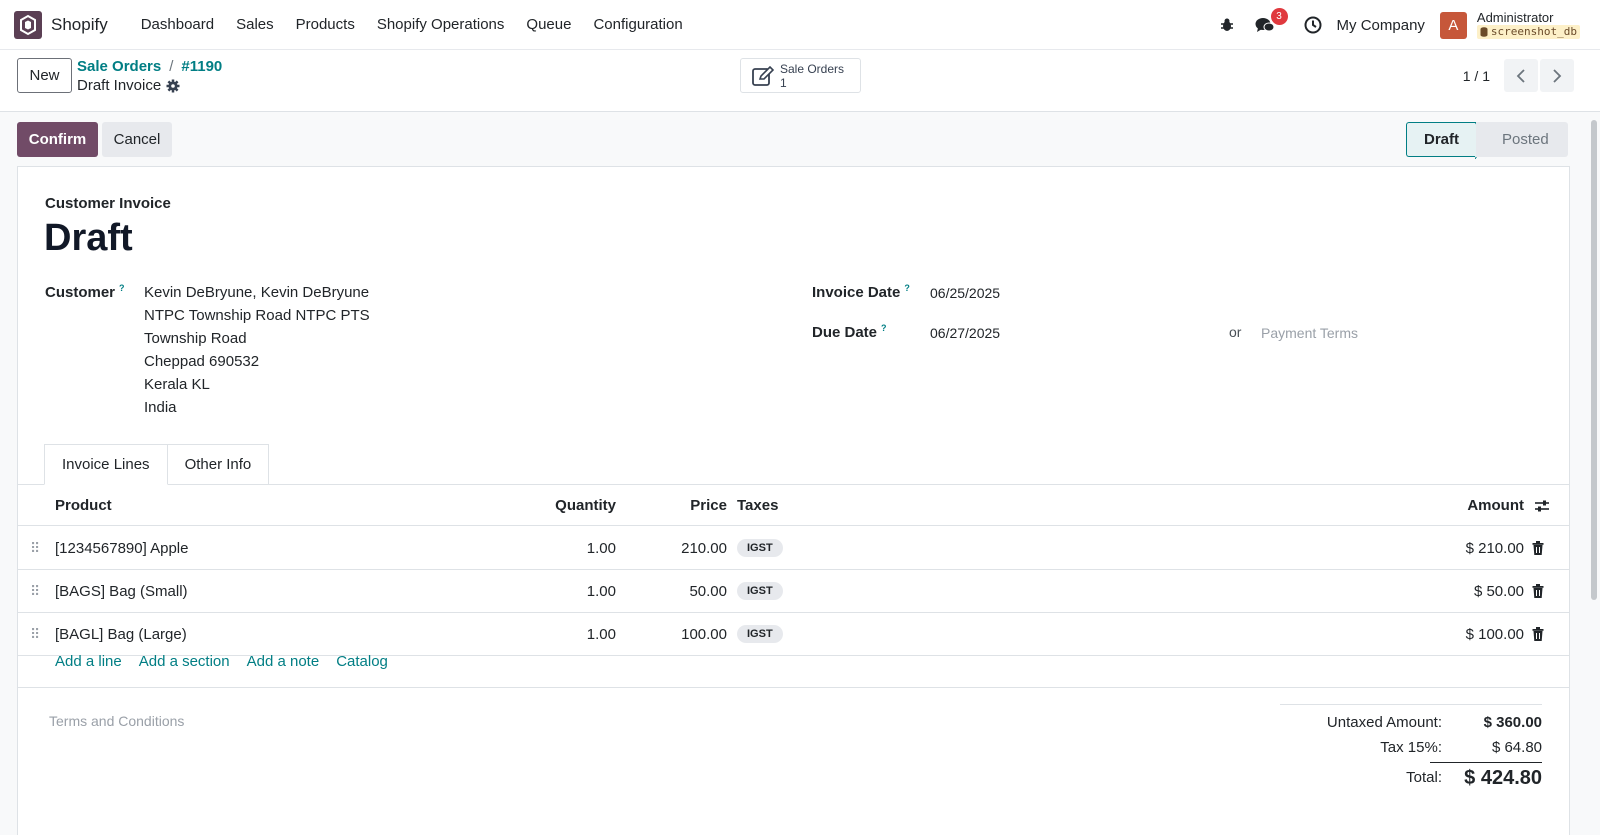 The image size is (1600, 835). Describe the element at coordinates (441, 24) in the screenshot. I see `menu-shopify-operations: Shopify Operations` at that location.